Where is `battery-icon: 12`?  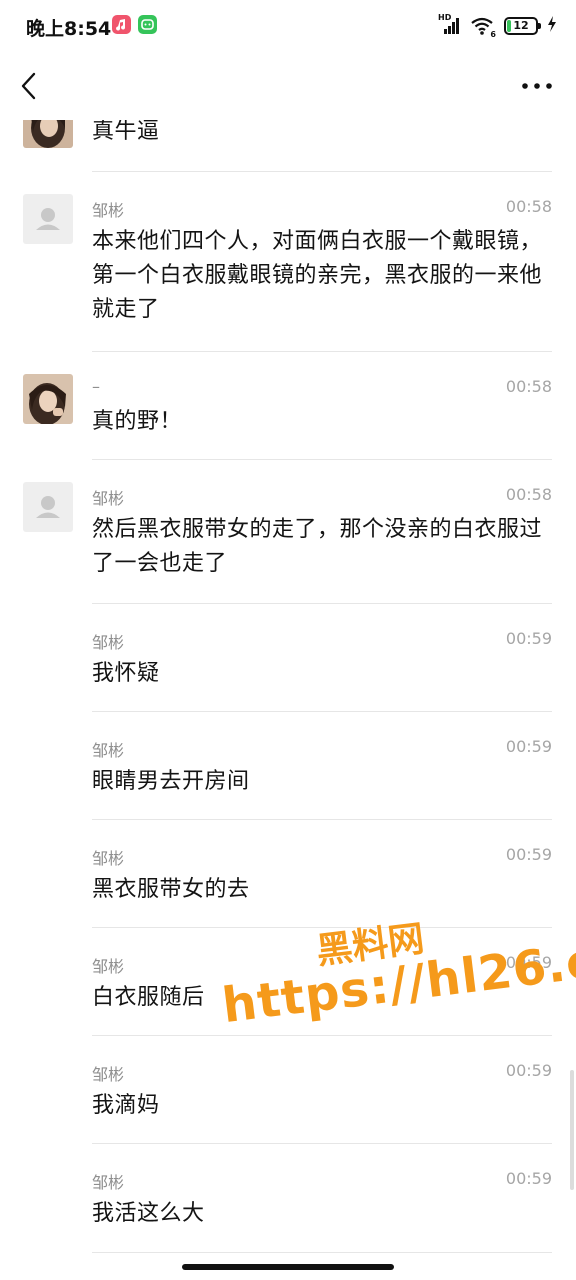
battery-icon: 12 is located at coordinates (522, 26).